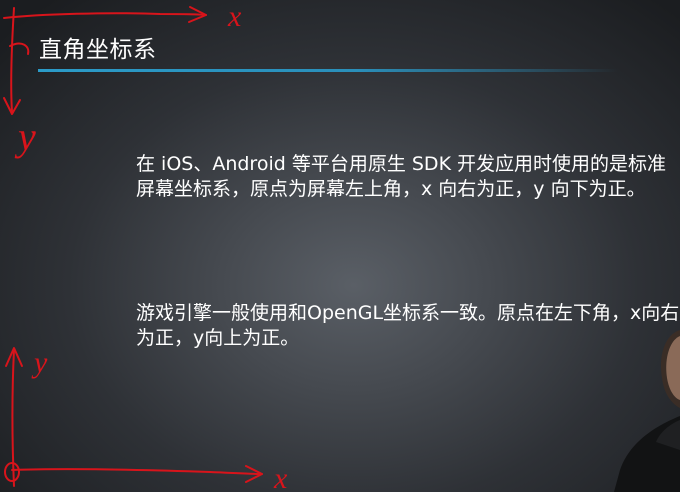 The image size is (680, 492). Describe the element at coordinates (408, 325) in the screenshot. I see `paragraph-opengl-coordinates: 游戏引擎一般使用和OpenGL坐标系一致。原点在左下角，x向右为正，y向上为正。` at that location.